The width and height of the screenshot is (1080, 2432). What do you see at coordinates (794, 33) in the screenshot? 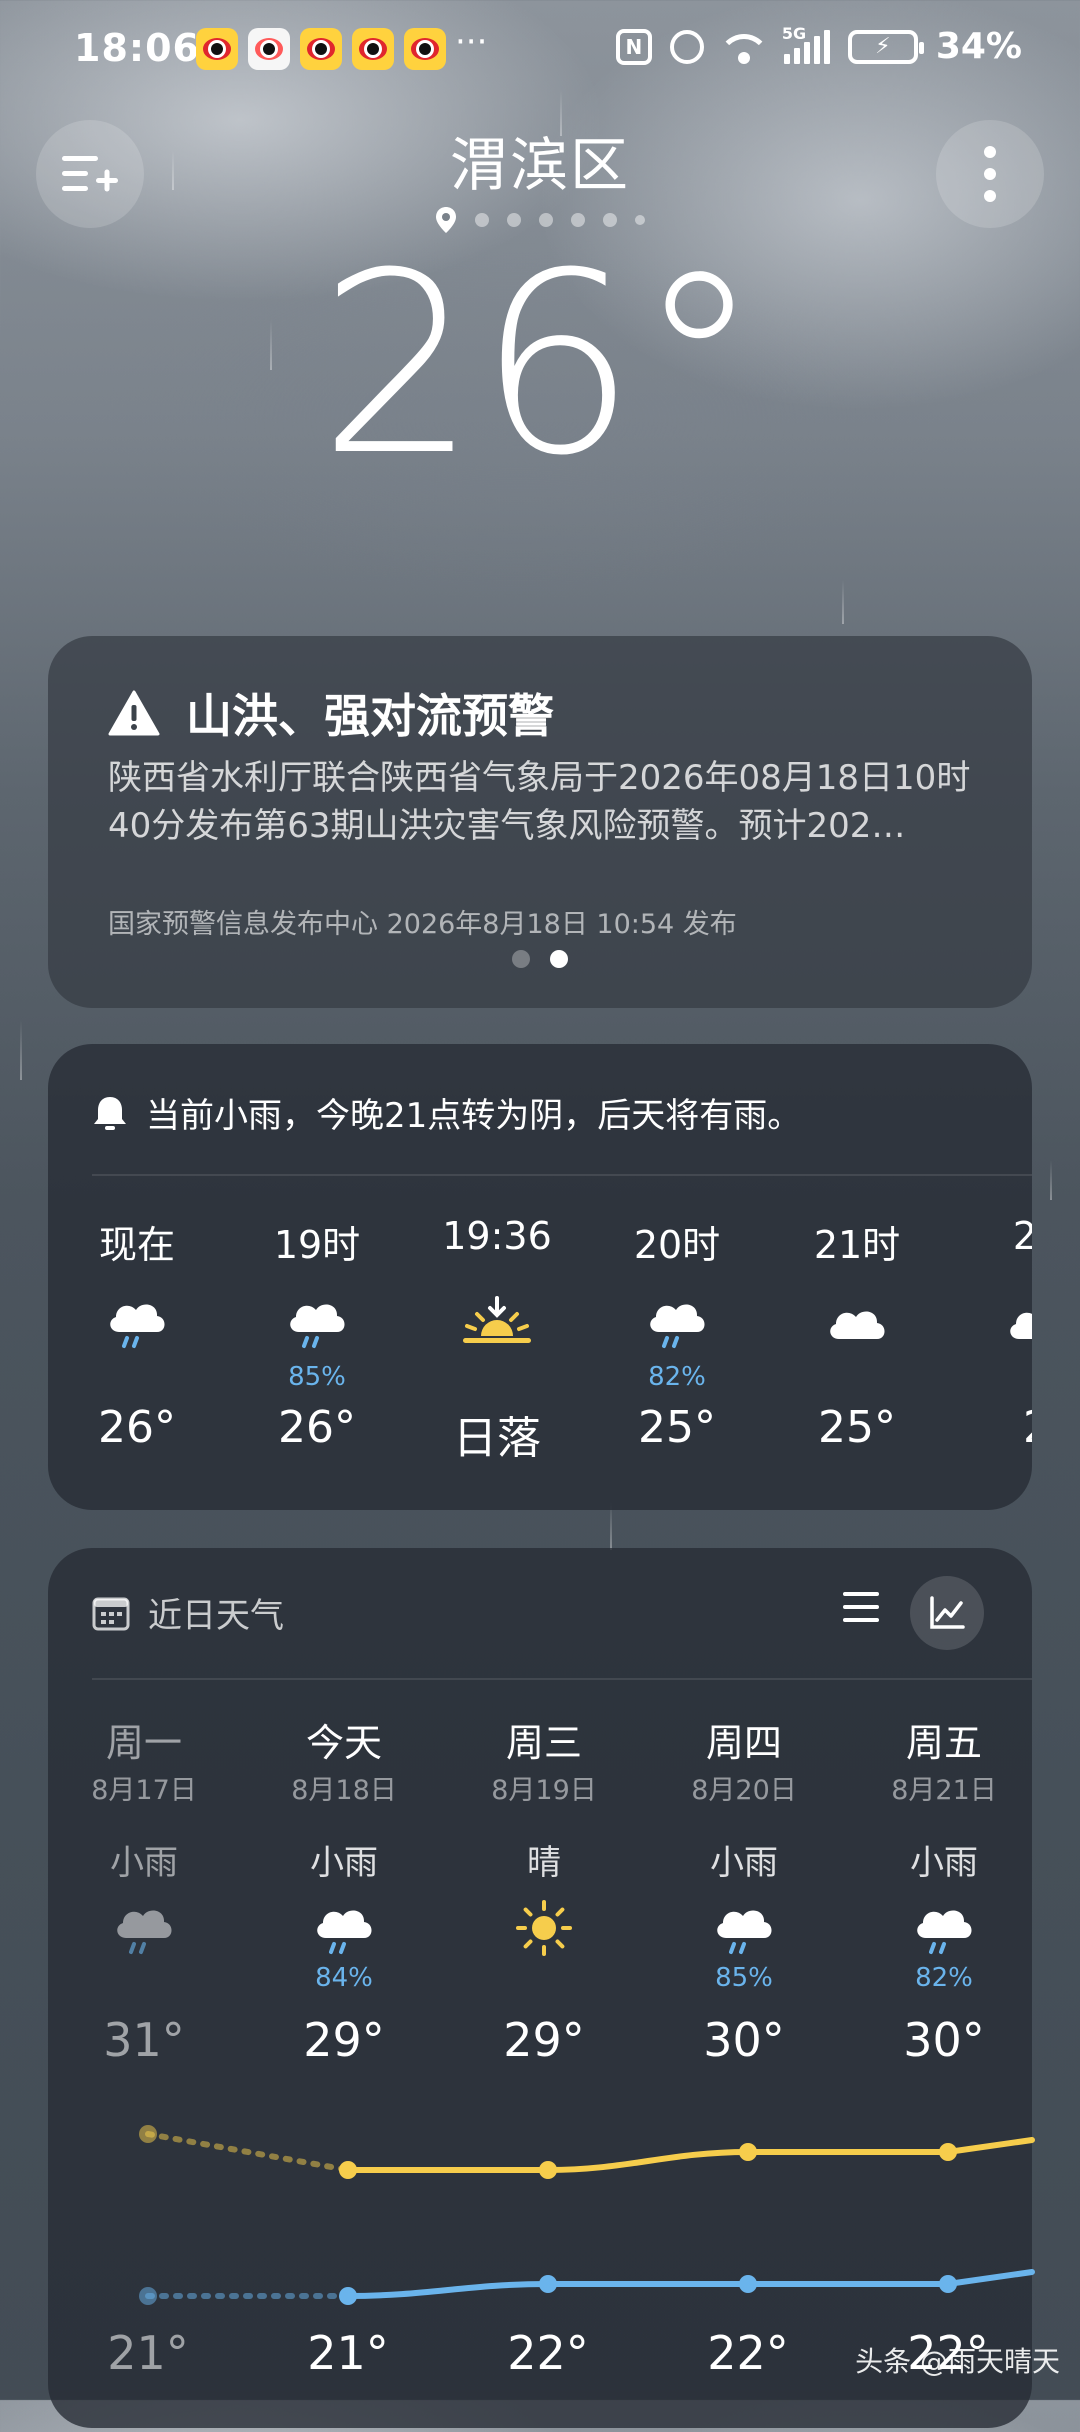
I see `network-type: 5G` at bounding box center [794, 33].